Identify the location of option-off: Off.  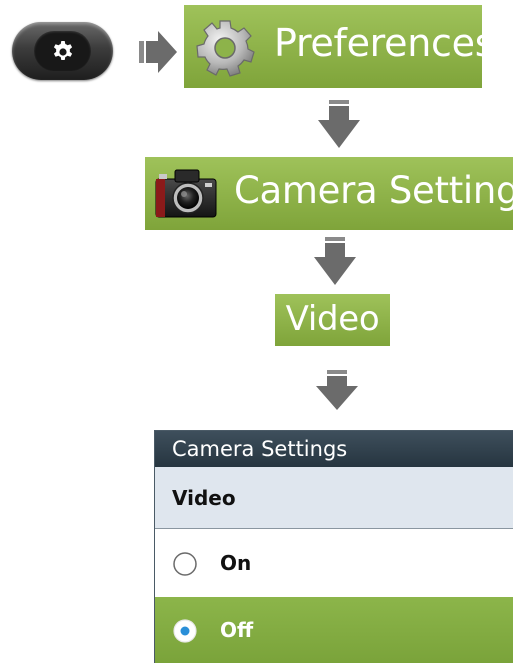
(334, 630).